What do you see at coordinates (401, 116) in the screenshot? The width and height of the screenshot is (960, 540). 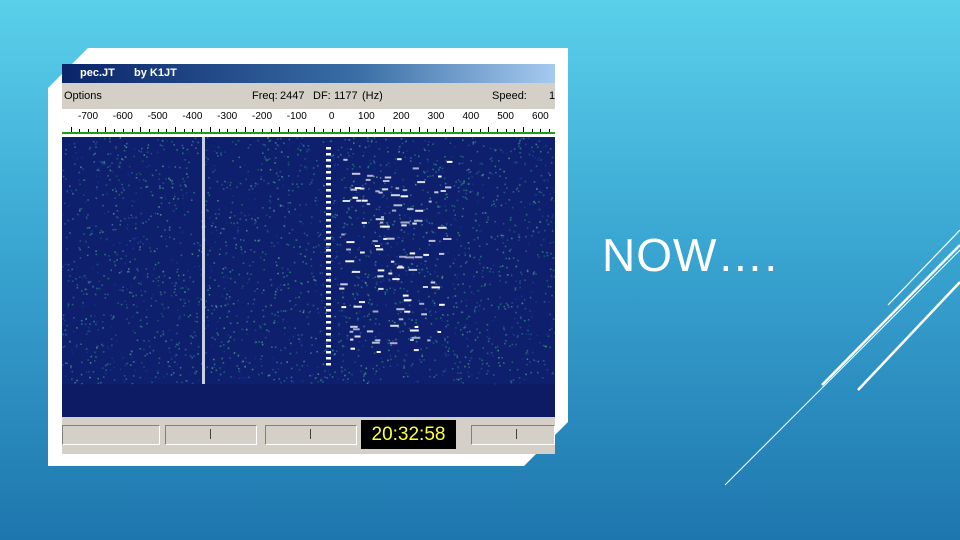 I see `ruler-label: 200` at bounding box center [401, 116].